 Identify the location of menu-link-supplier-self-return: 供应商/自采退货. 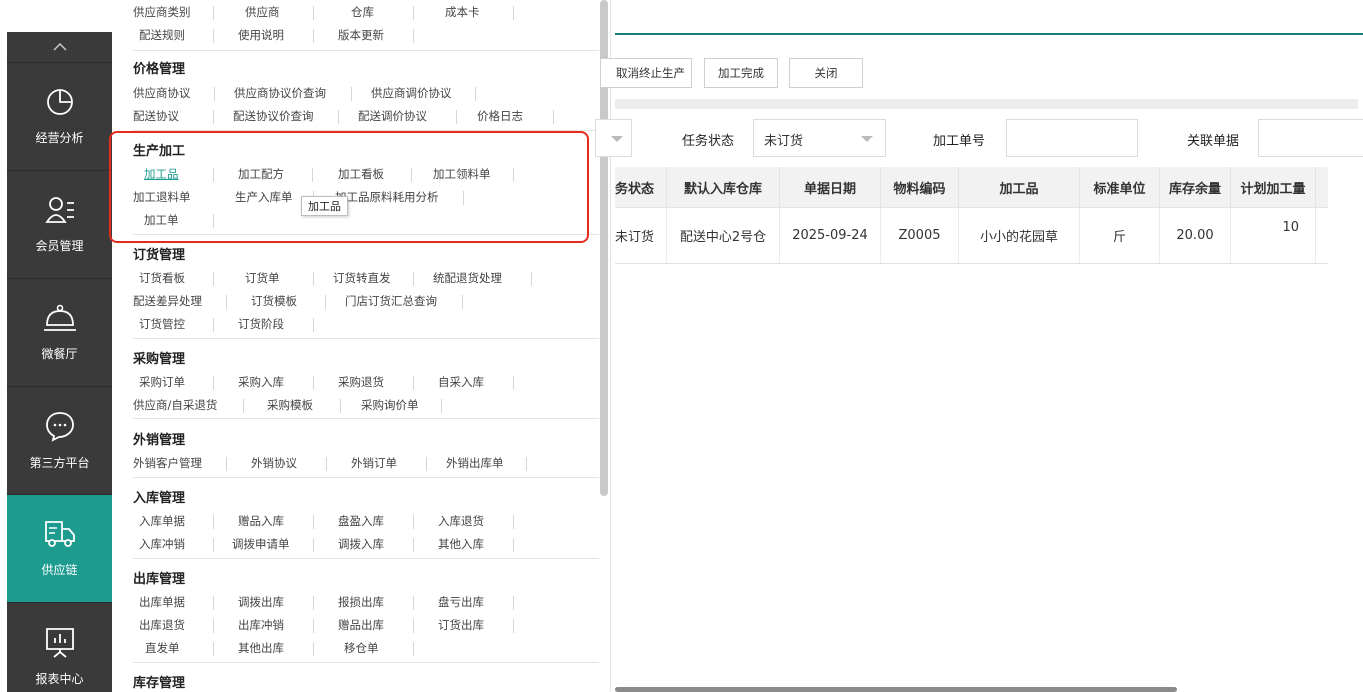
(175, 405).